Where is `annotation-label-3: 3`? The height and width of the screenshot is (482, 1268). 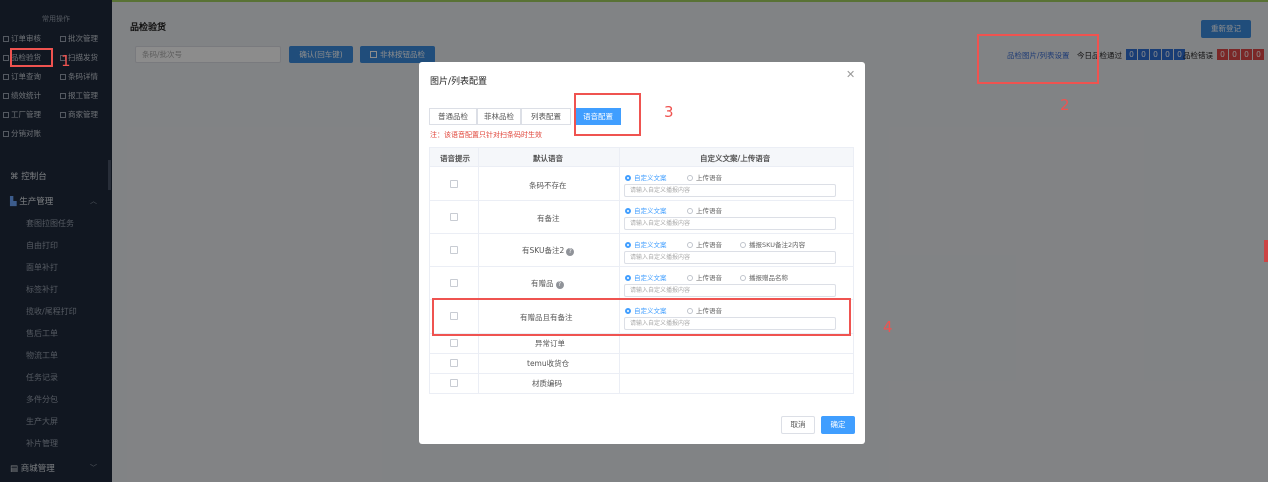 annotation-label-3: 3 is located at coordinates (669, 112).